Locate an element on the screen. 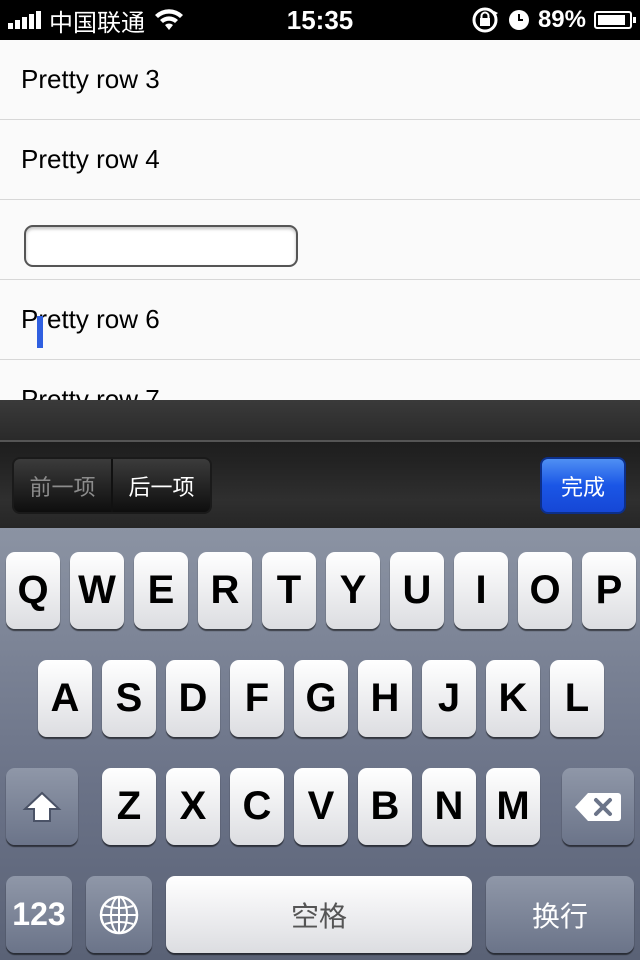  row-label: Pretty row 7 is located at coordinates (90, 392).